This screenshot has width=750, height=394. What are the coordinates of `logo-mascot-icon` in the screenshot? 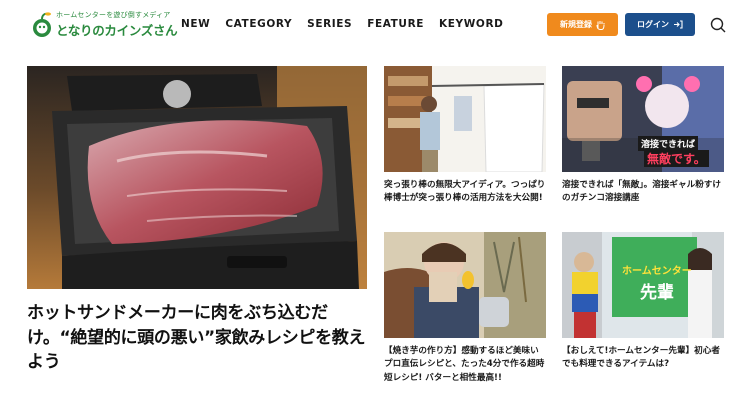 It's located at (42, 24).